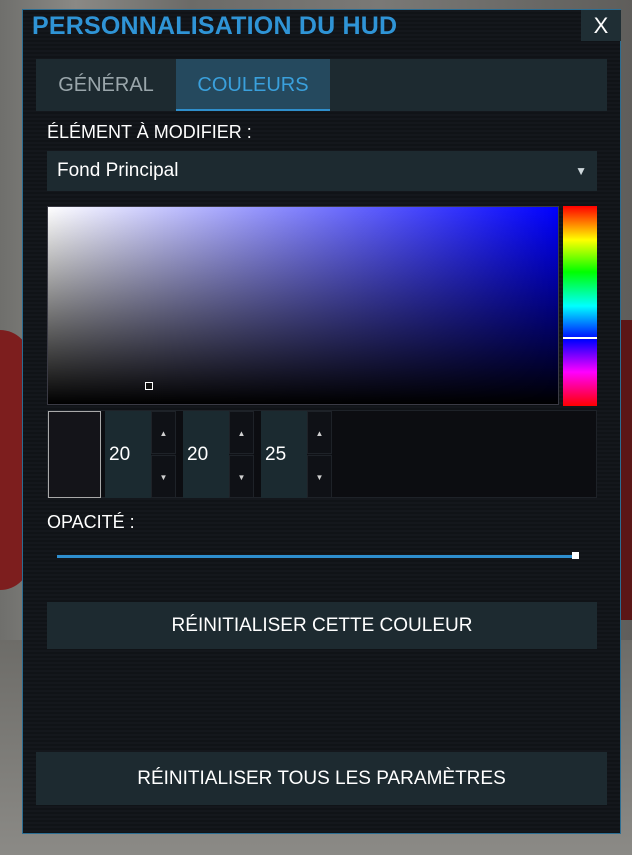 This screenshot has height=855, width=632. Describe the element at coordinates (128, 454) in the screenshot. I see `red-value-input: 20` at that location.